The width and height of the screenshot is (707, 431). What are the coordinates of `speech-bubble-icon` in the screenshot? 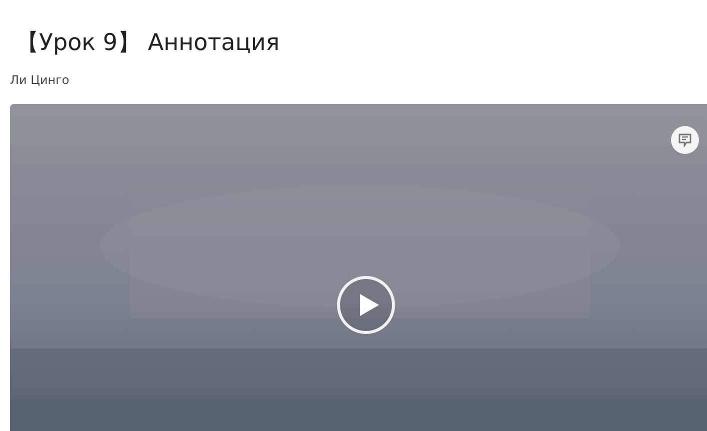 It's located at (685, 140).